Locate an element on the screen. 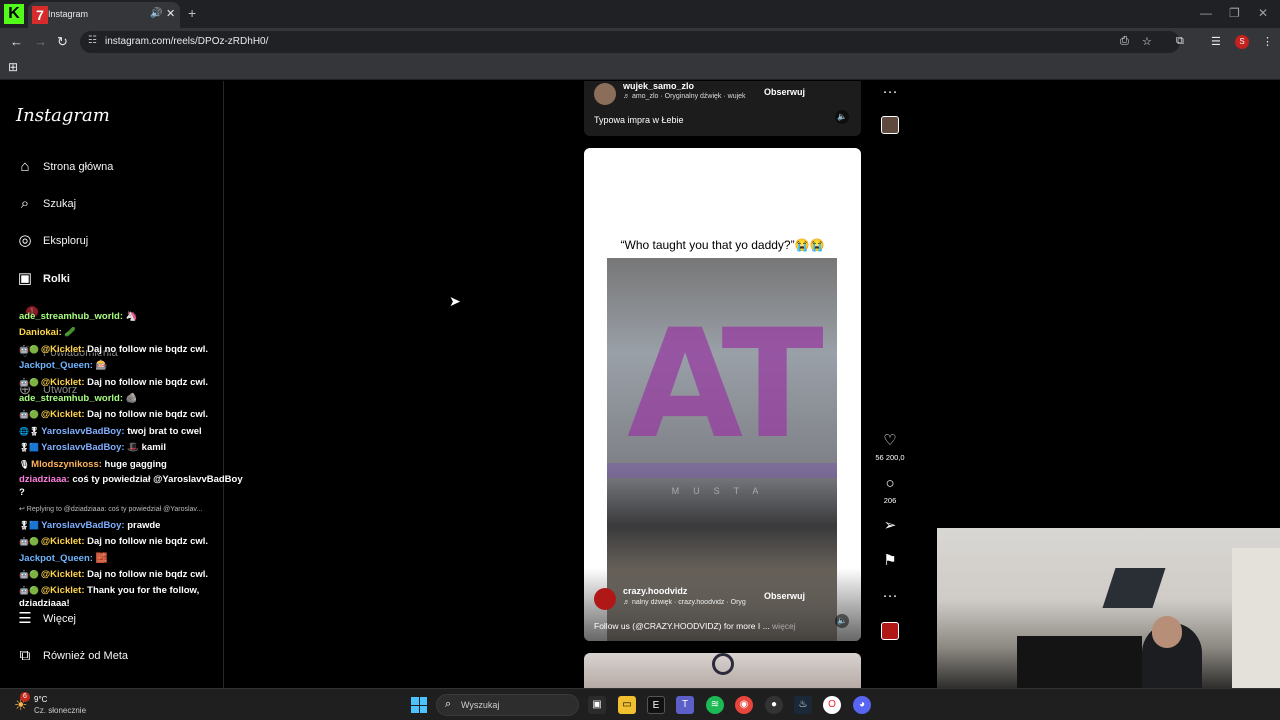  bookmark-star-icon: ☆ is located at coordinates (1147, 41).